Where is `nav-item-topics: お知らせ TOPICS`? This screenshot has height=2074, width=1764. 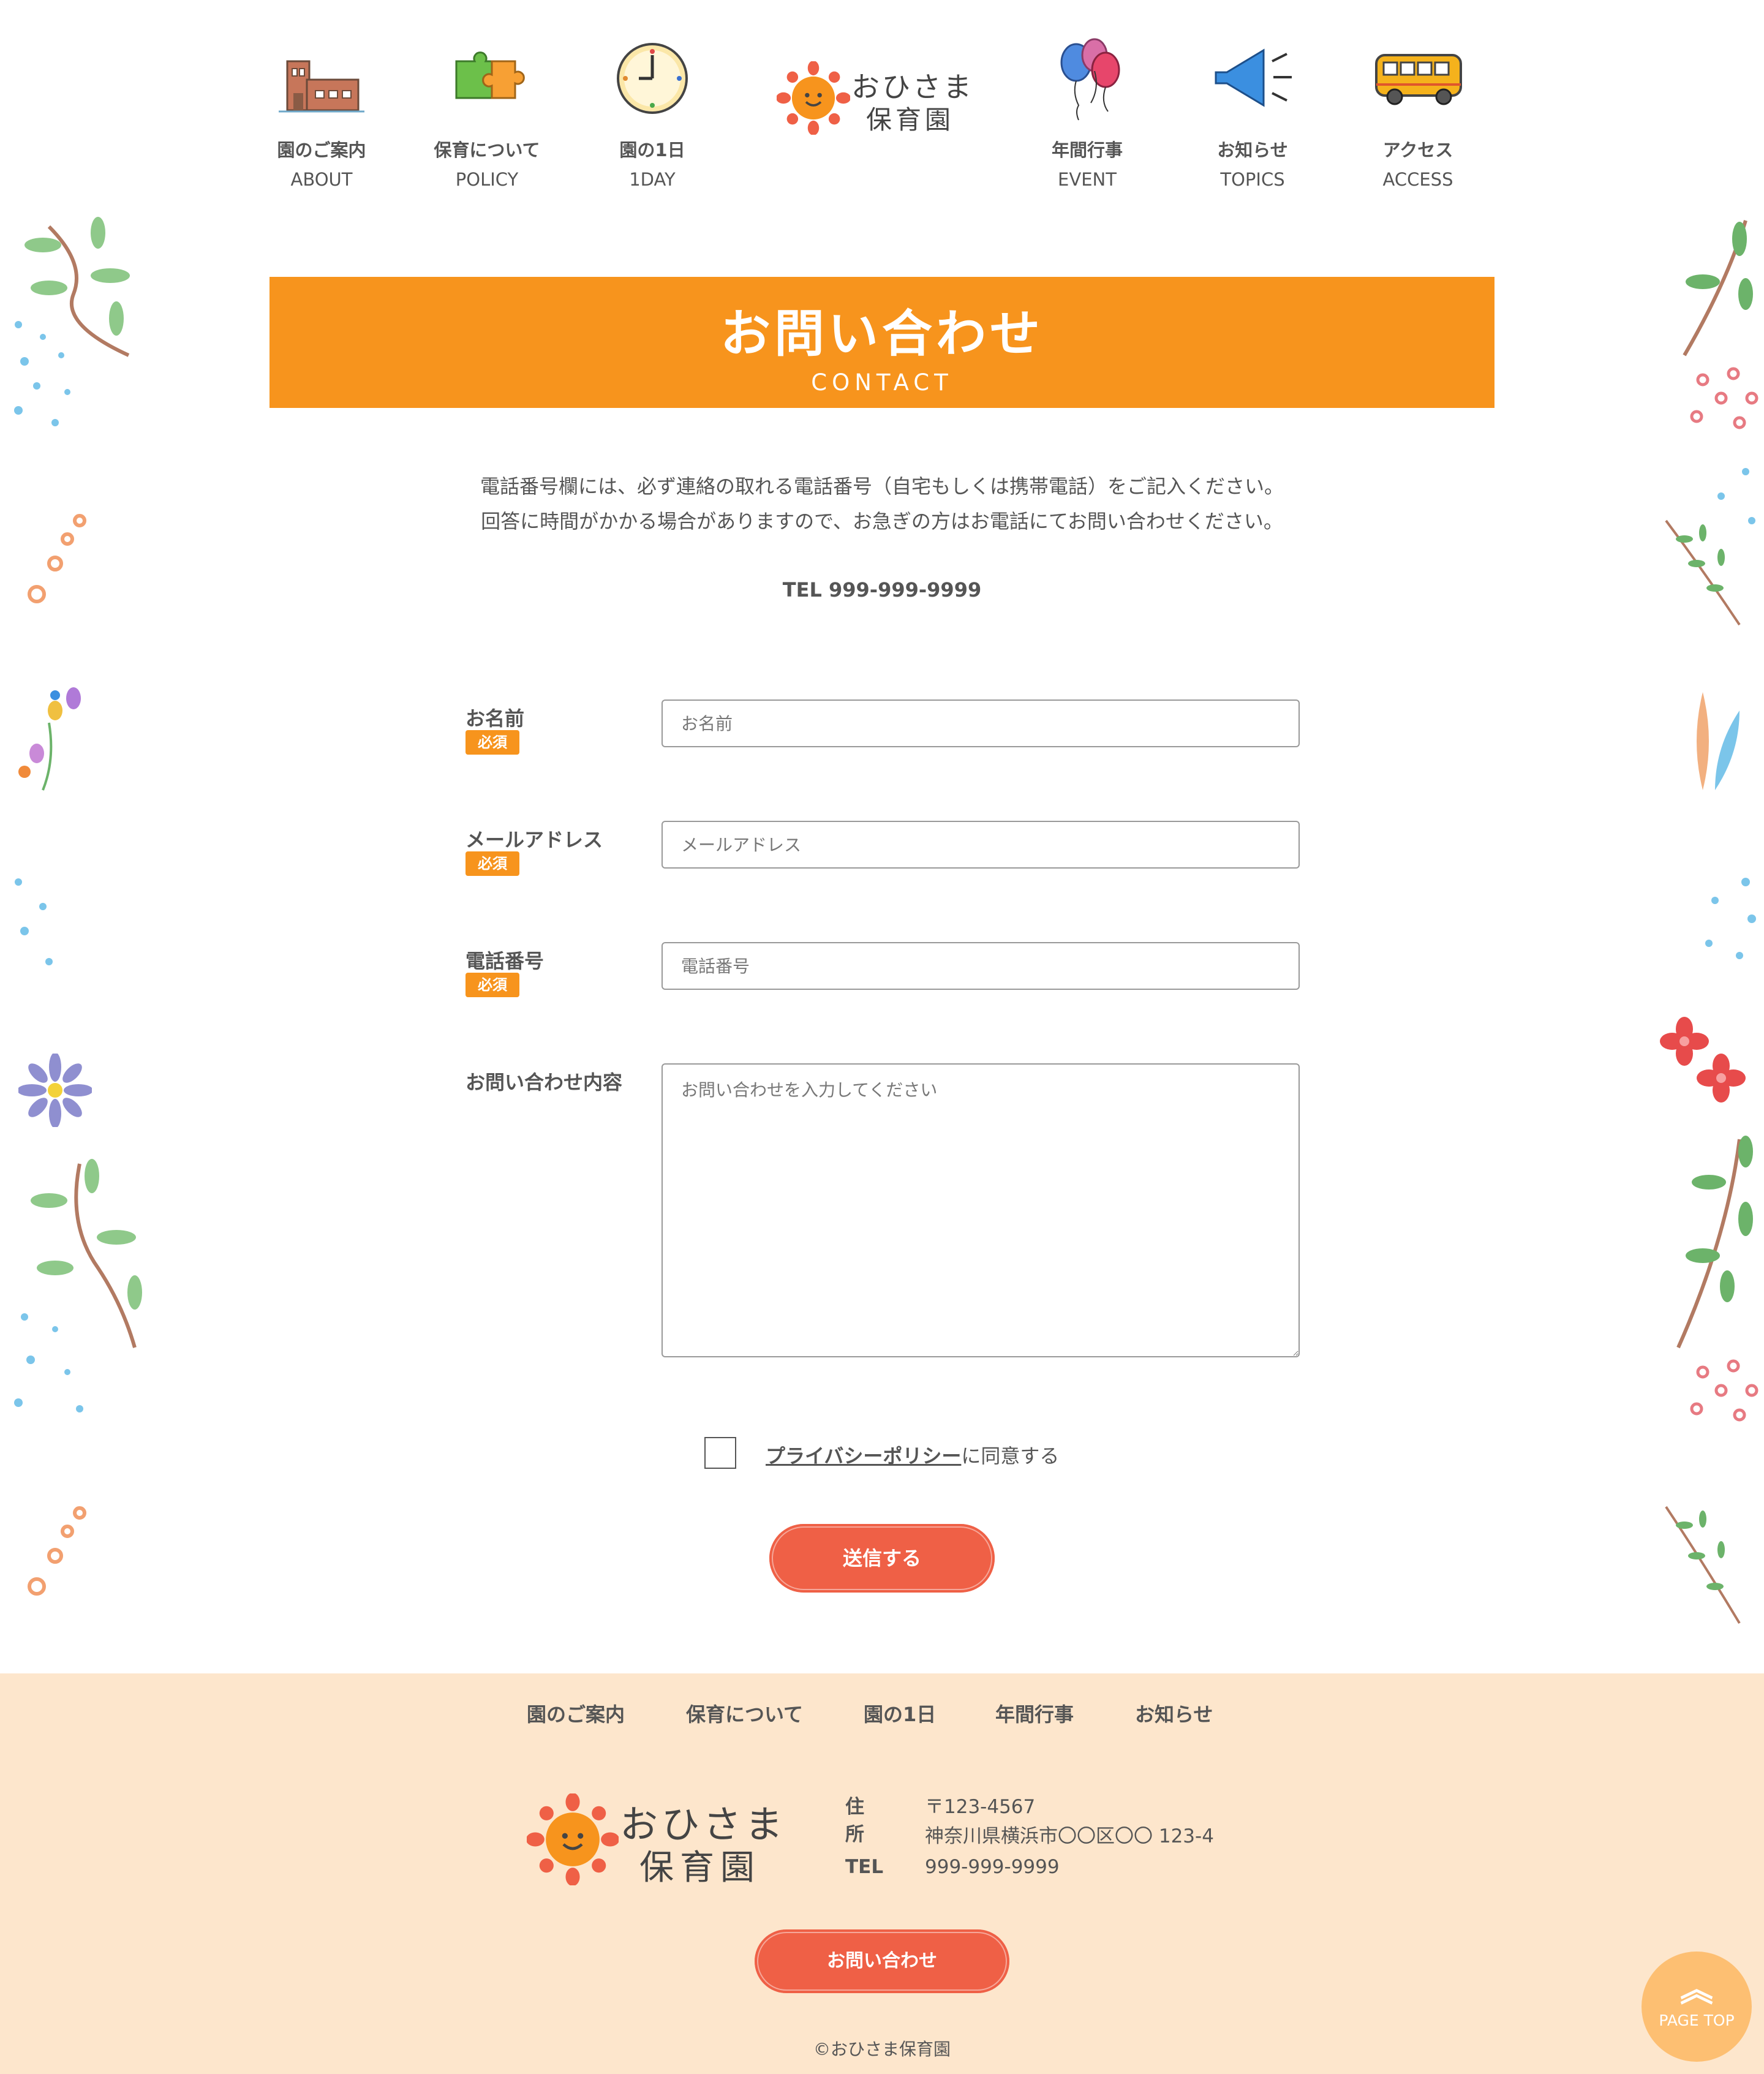 nav-item-topics: お知らせ TOPICS is located at coordinates (1252, 113).